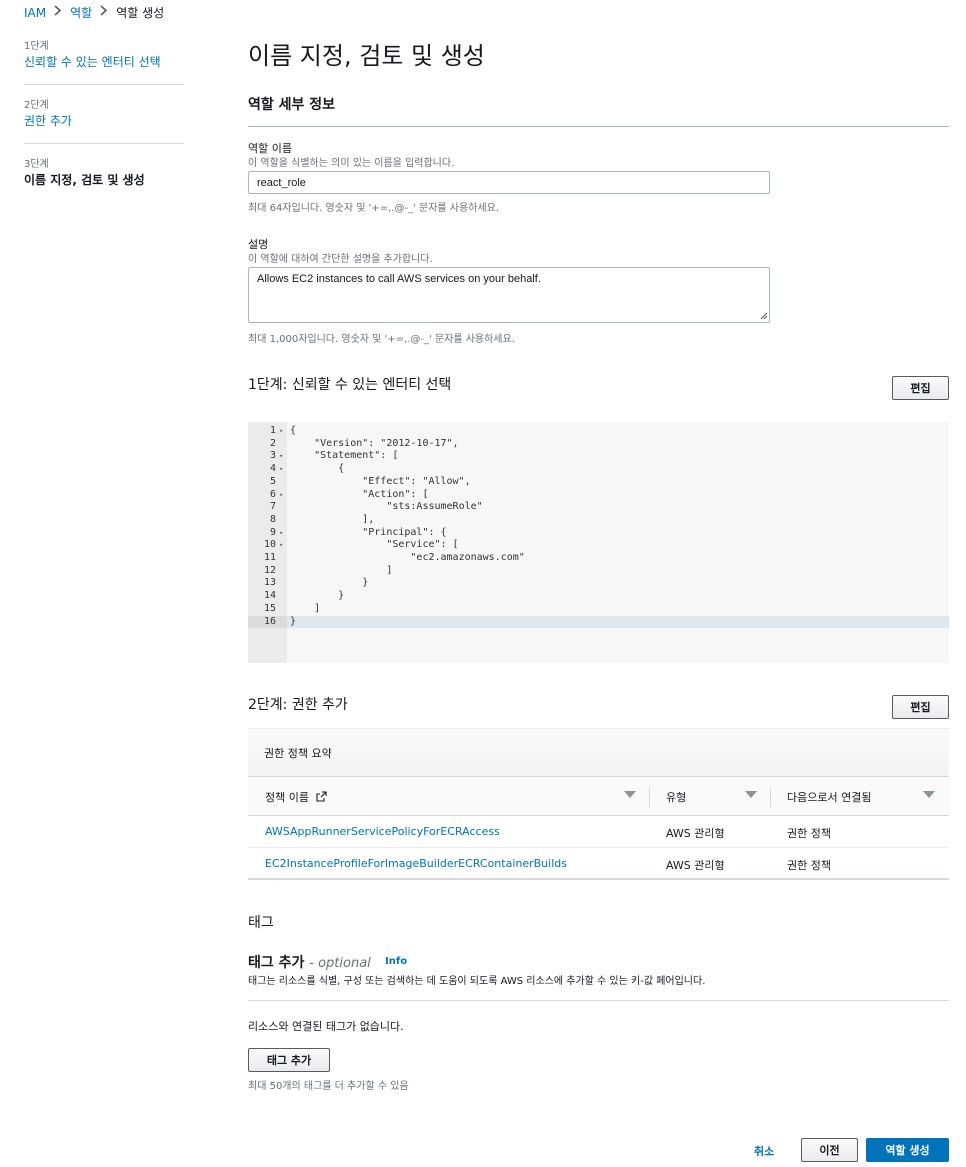 Image resolution: width=966 pixels, height=1167 pixels. I want to click on code-line: 14 }, so click(598, 596).